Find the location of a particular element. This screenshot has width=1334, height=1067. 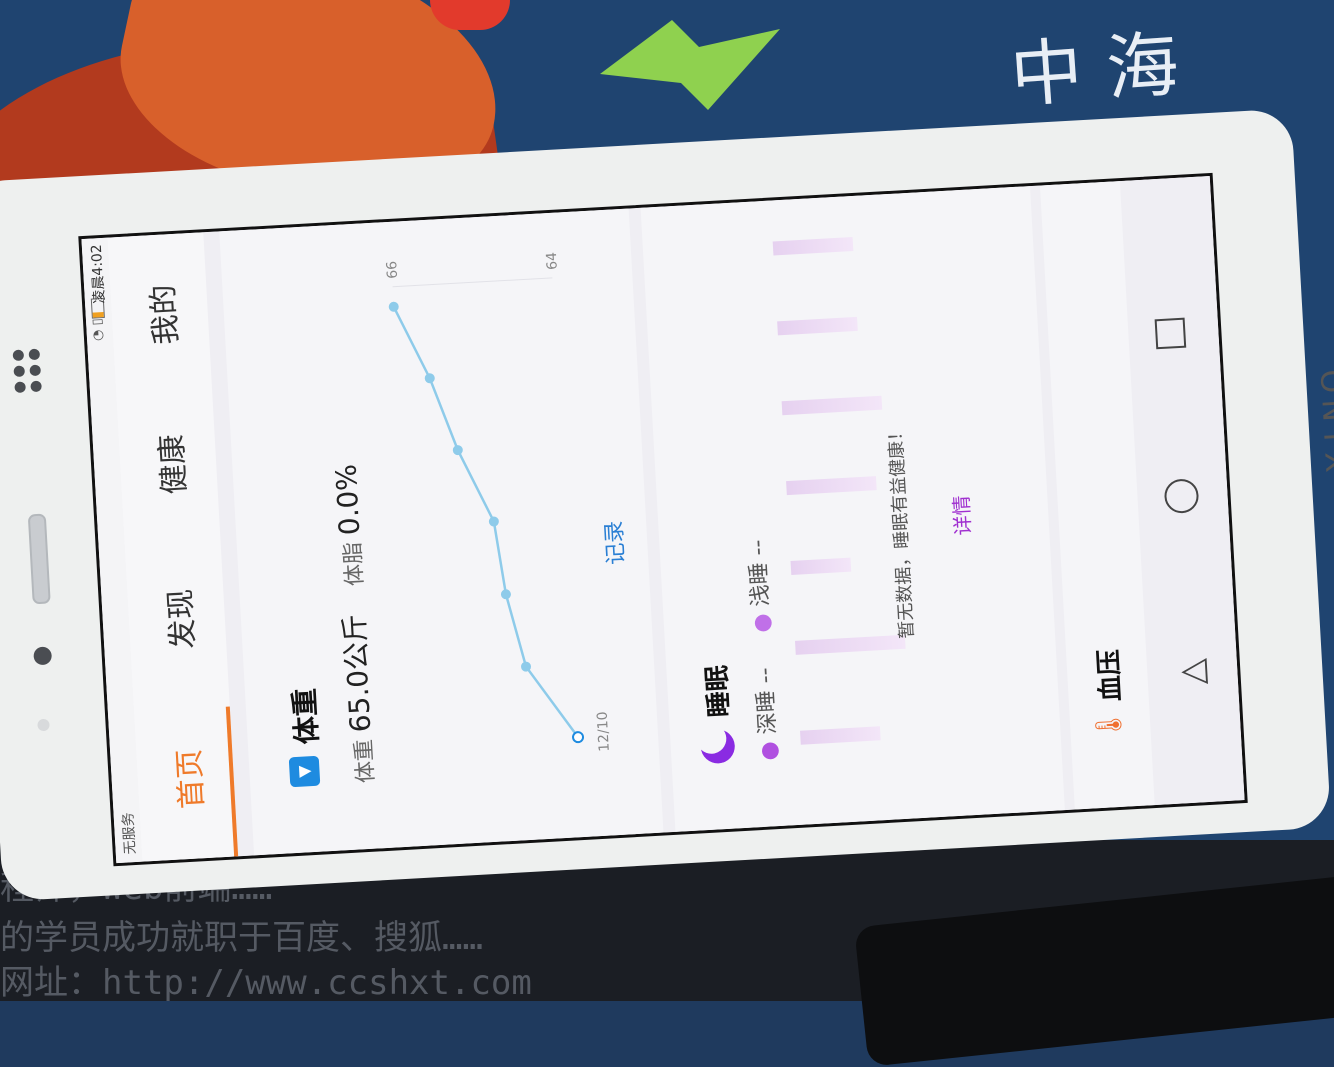

scale-icon: ▼ is located at coordinates (304, 771).